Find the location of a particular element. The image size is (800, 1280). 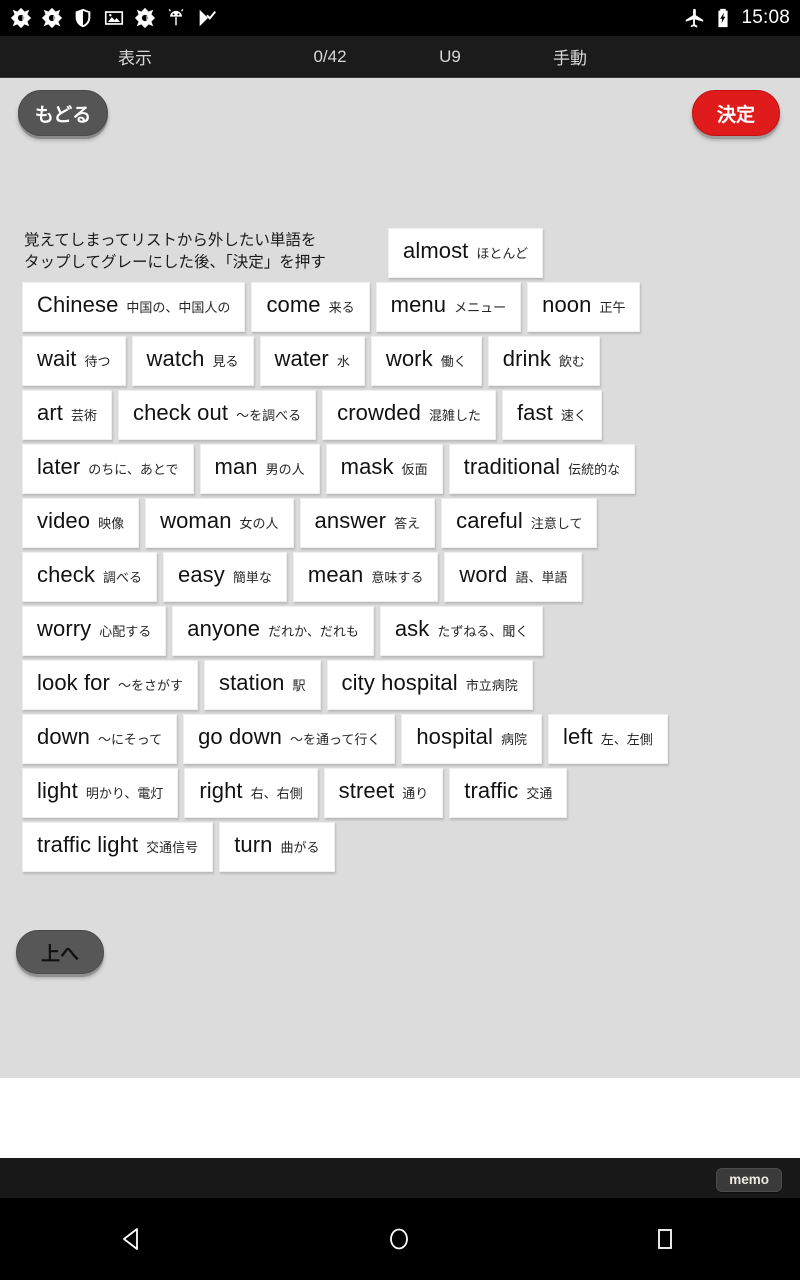

word-card: look for 〜をさがす is located at coordinates (110, 685).